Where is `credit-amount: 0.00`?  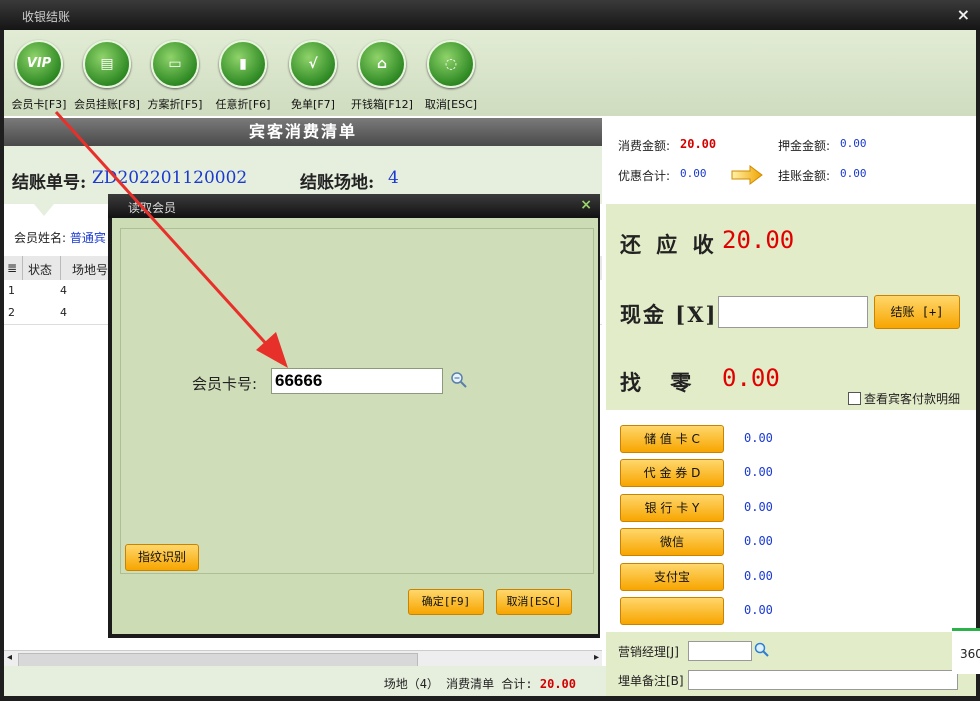
credit-amount: 0.00 is located at coordinates (853, 173).